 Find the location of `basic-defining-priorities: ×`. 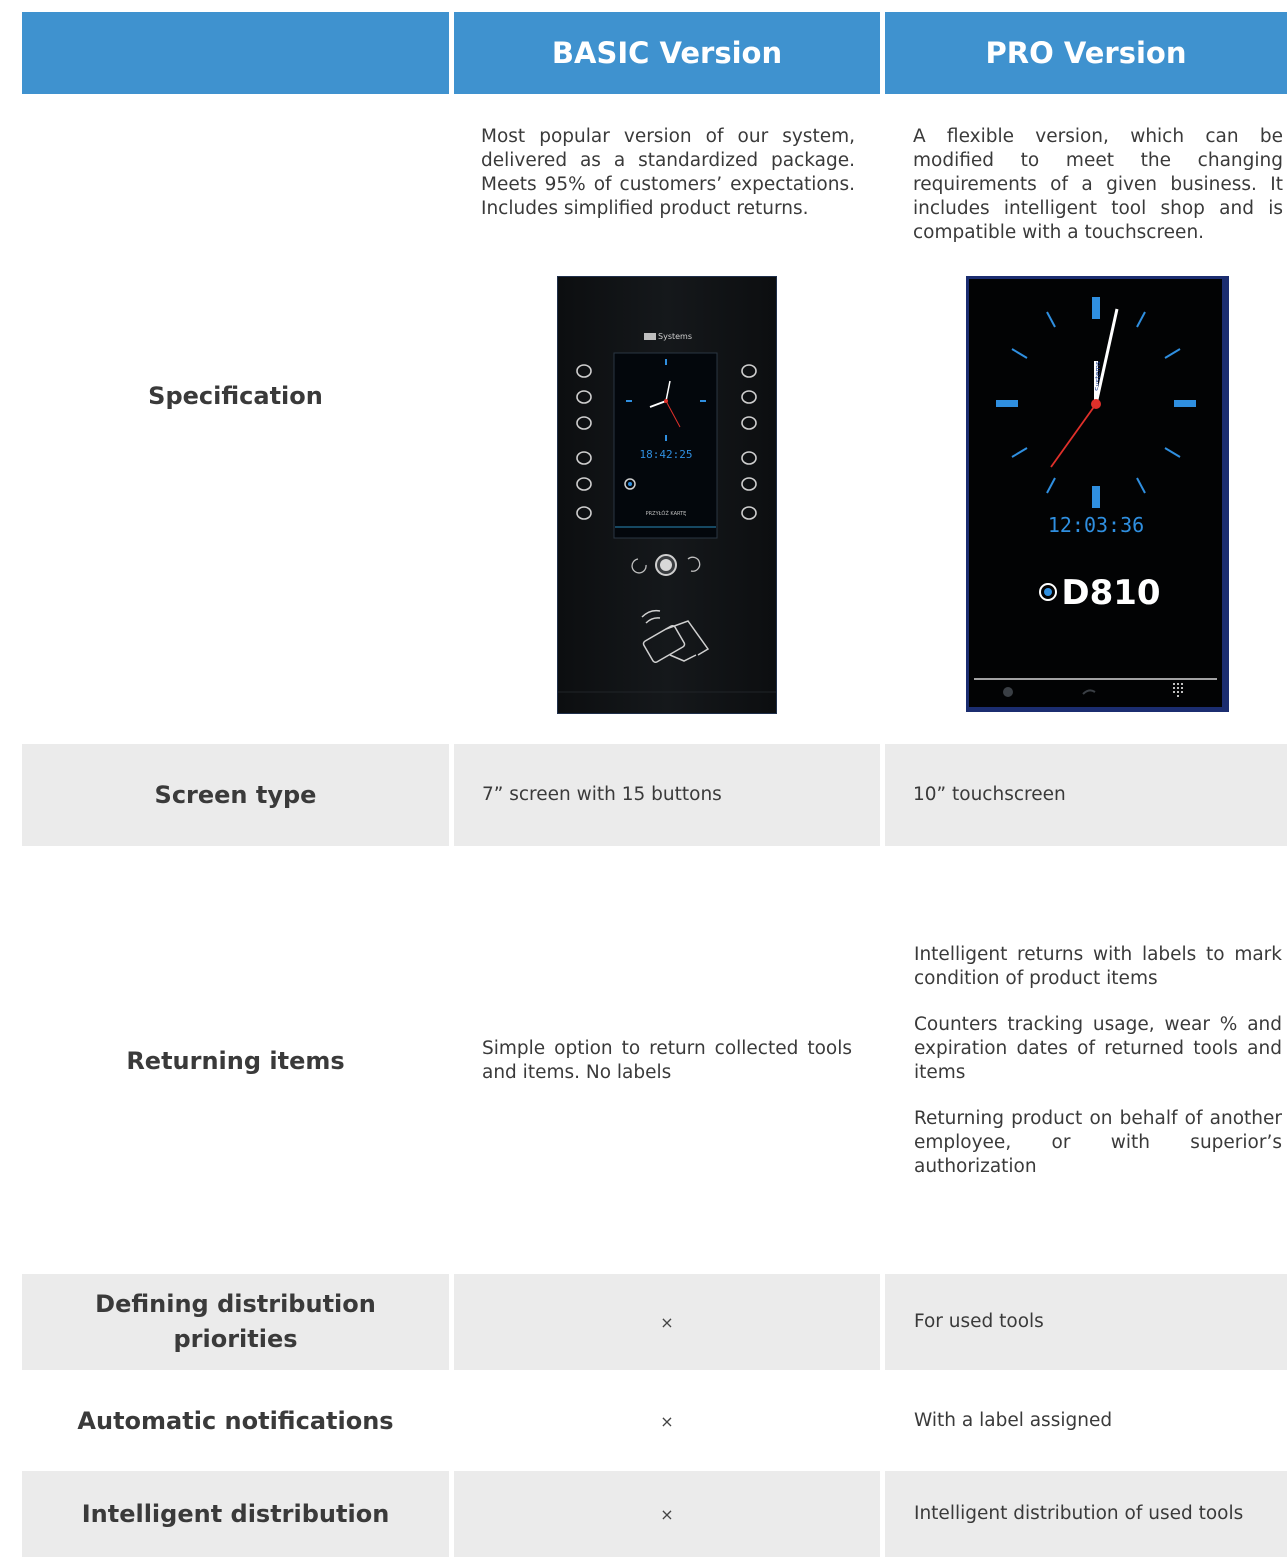

basic-defining-priorities: × is located at coordinates (667, 1322).